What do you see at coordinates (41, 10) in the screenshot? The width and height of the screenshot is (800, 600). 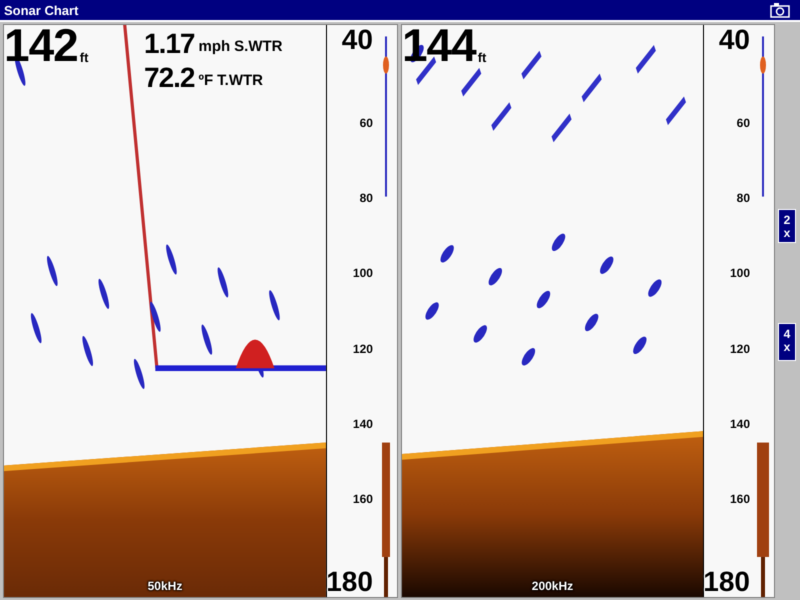 I see `window-title: Sonar Chart` at bounding box center [41, 10].